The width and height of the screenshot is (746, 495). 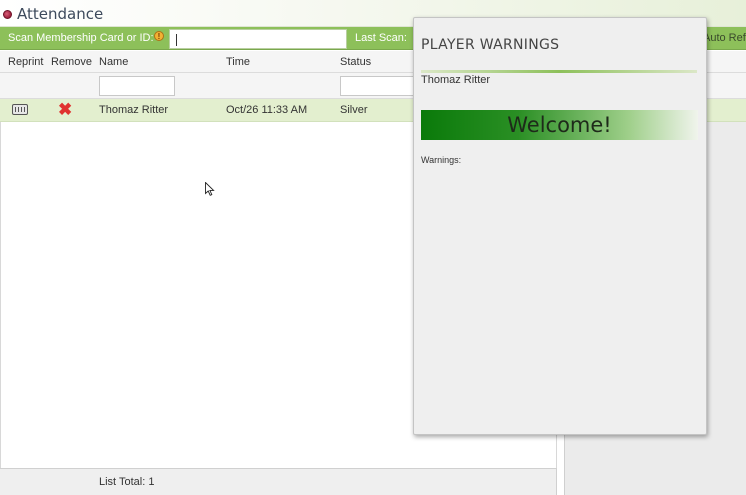 What do you see at coordinates (159, 36) in the screenshot?
I see `info-icon: !` at bounding box center [159, 36].